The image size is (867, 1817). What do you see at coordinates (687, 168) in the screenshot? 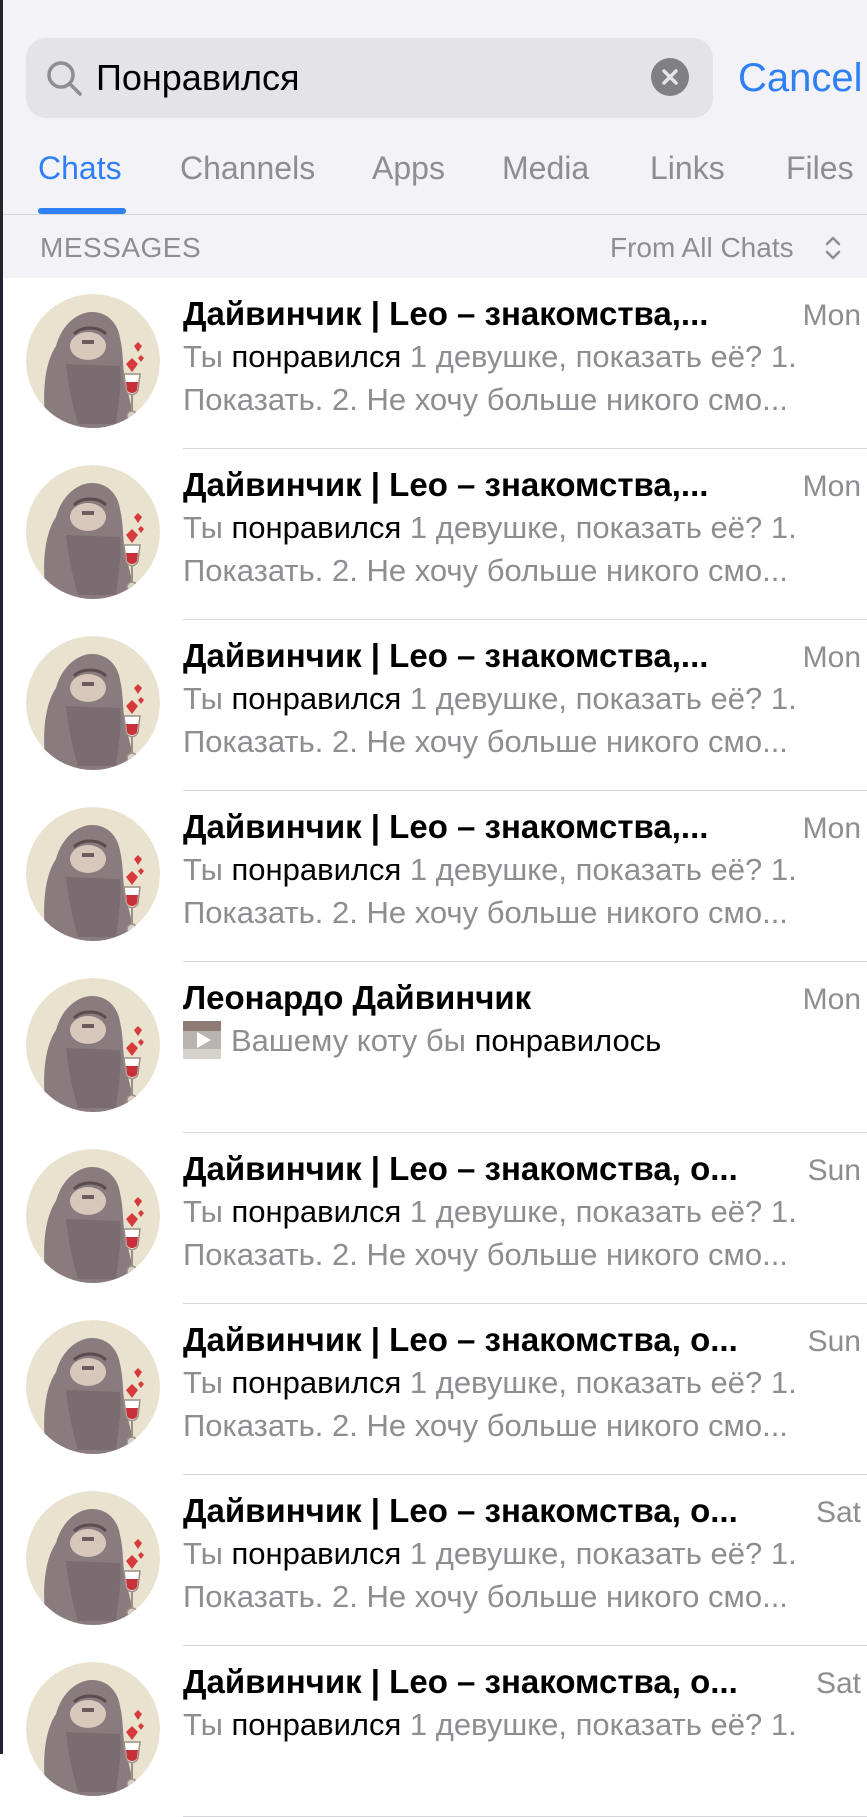
I see `tab-links: Links` at bounding box center [687, 168].